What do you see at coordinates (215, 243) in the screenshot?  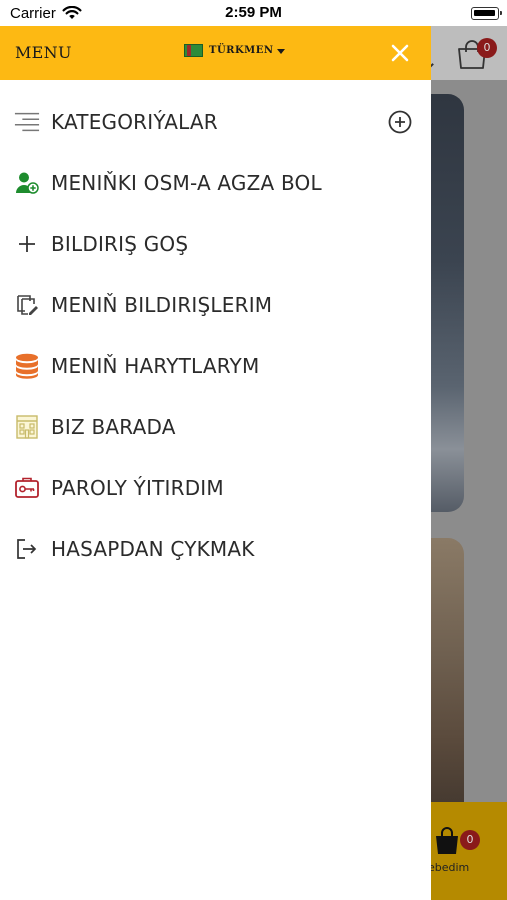 I see `menu-item-add-ad: BILDIRIŞ GOŞ` at bounding box center [215, 243].